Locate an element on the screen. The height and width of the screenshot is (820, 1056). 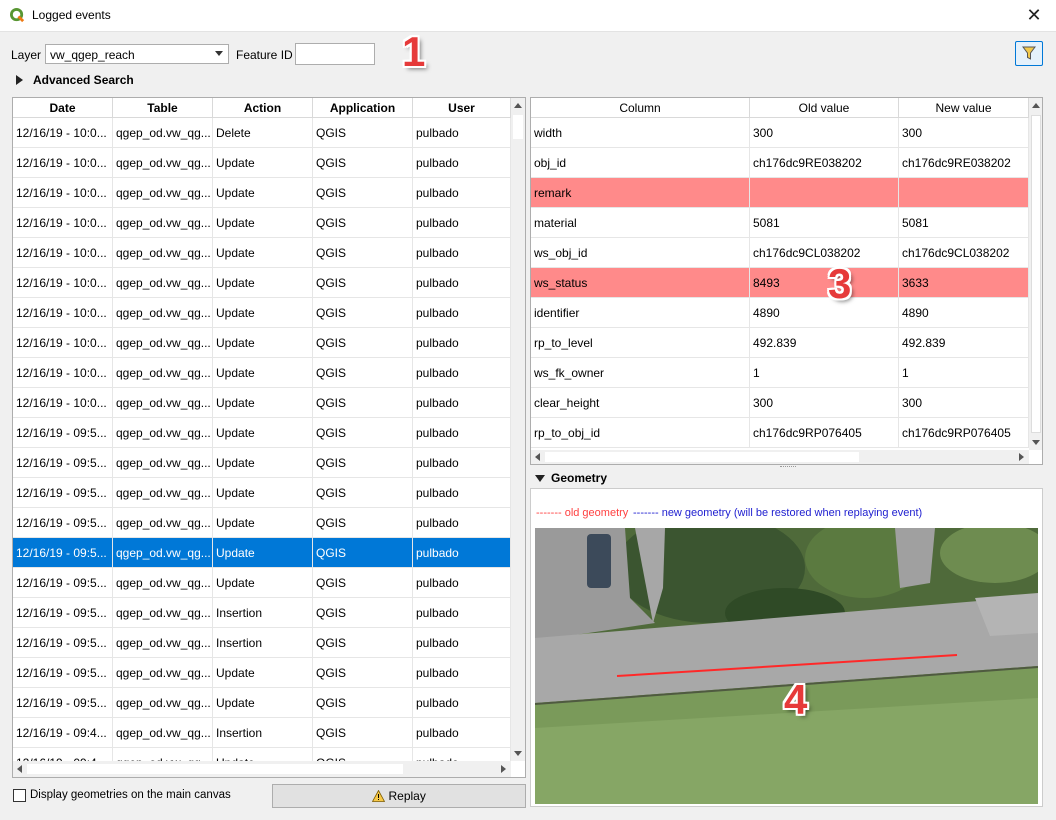
column-header-user: User is located at coordinates (462, 108).